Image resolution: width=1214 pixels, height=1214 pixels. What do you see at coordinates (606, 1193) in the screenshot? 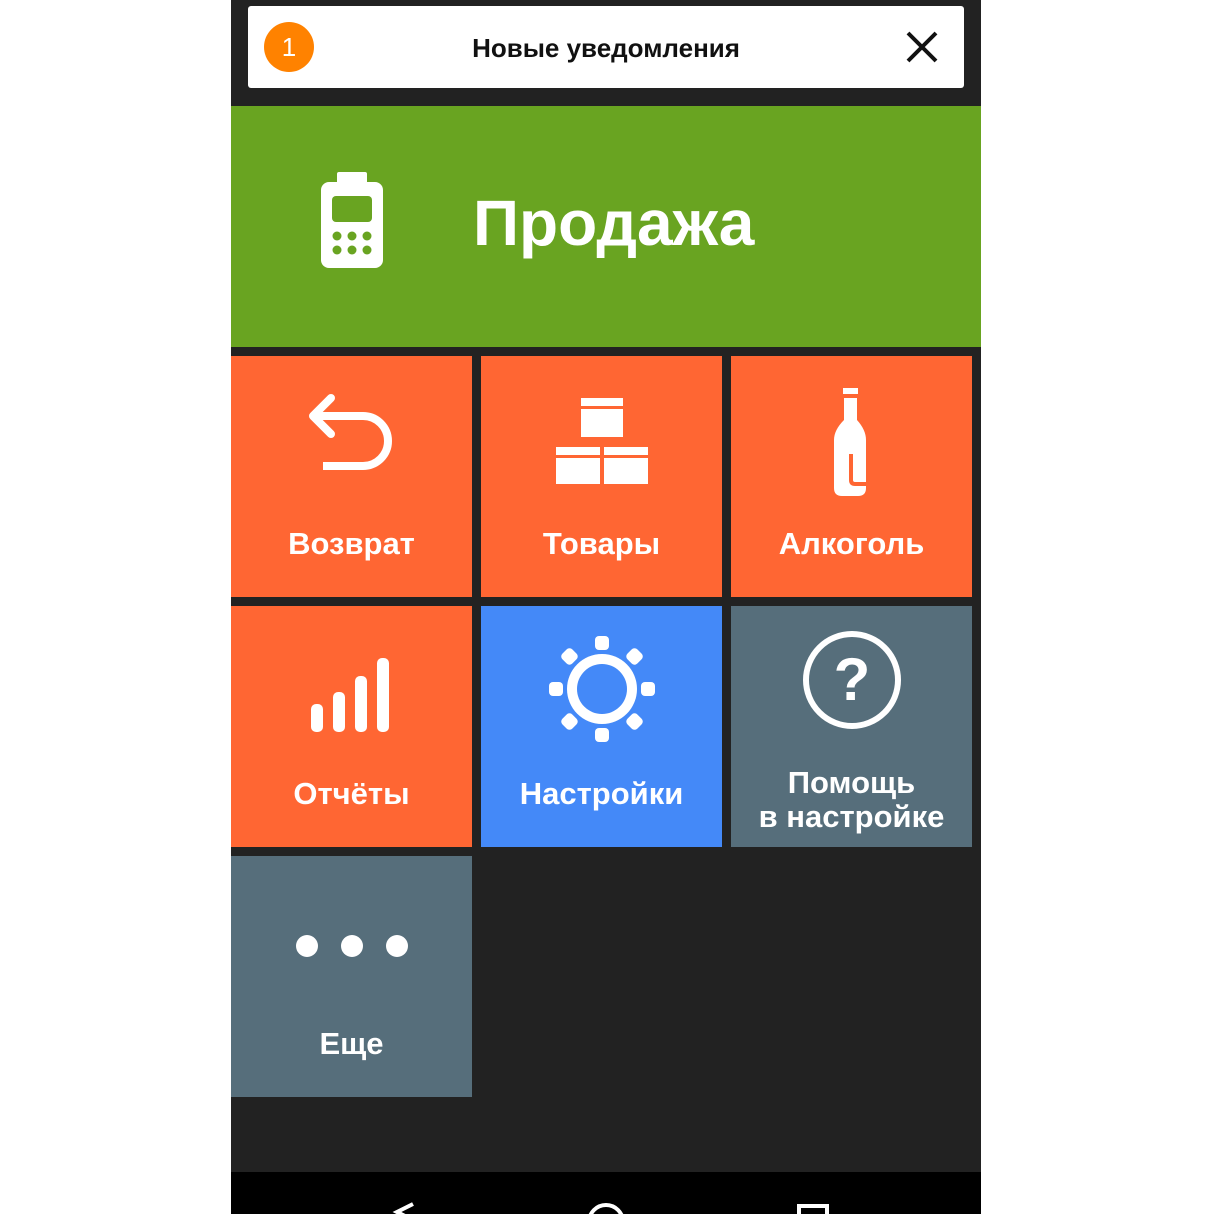
I see `system-navigation-bar` at bounding box center [606, 1193].